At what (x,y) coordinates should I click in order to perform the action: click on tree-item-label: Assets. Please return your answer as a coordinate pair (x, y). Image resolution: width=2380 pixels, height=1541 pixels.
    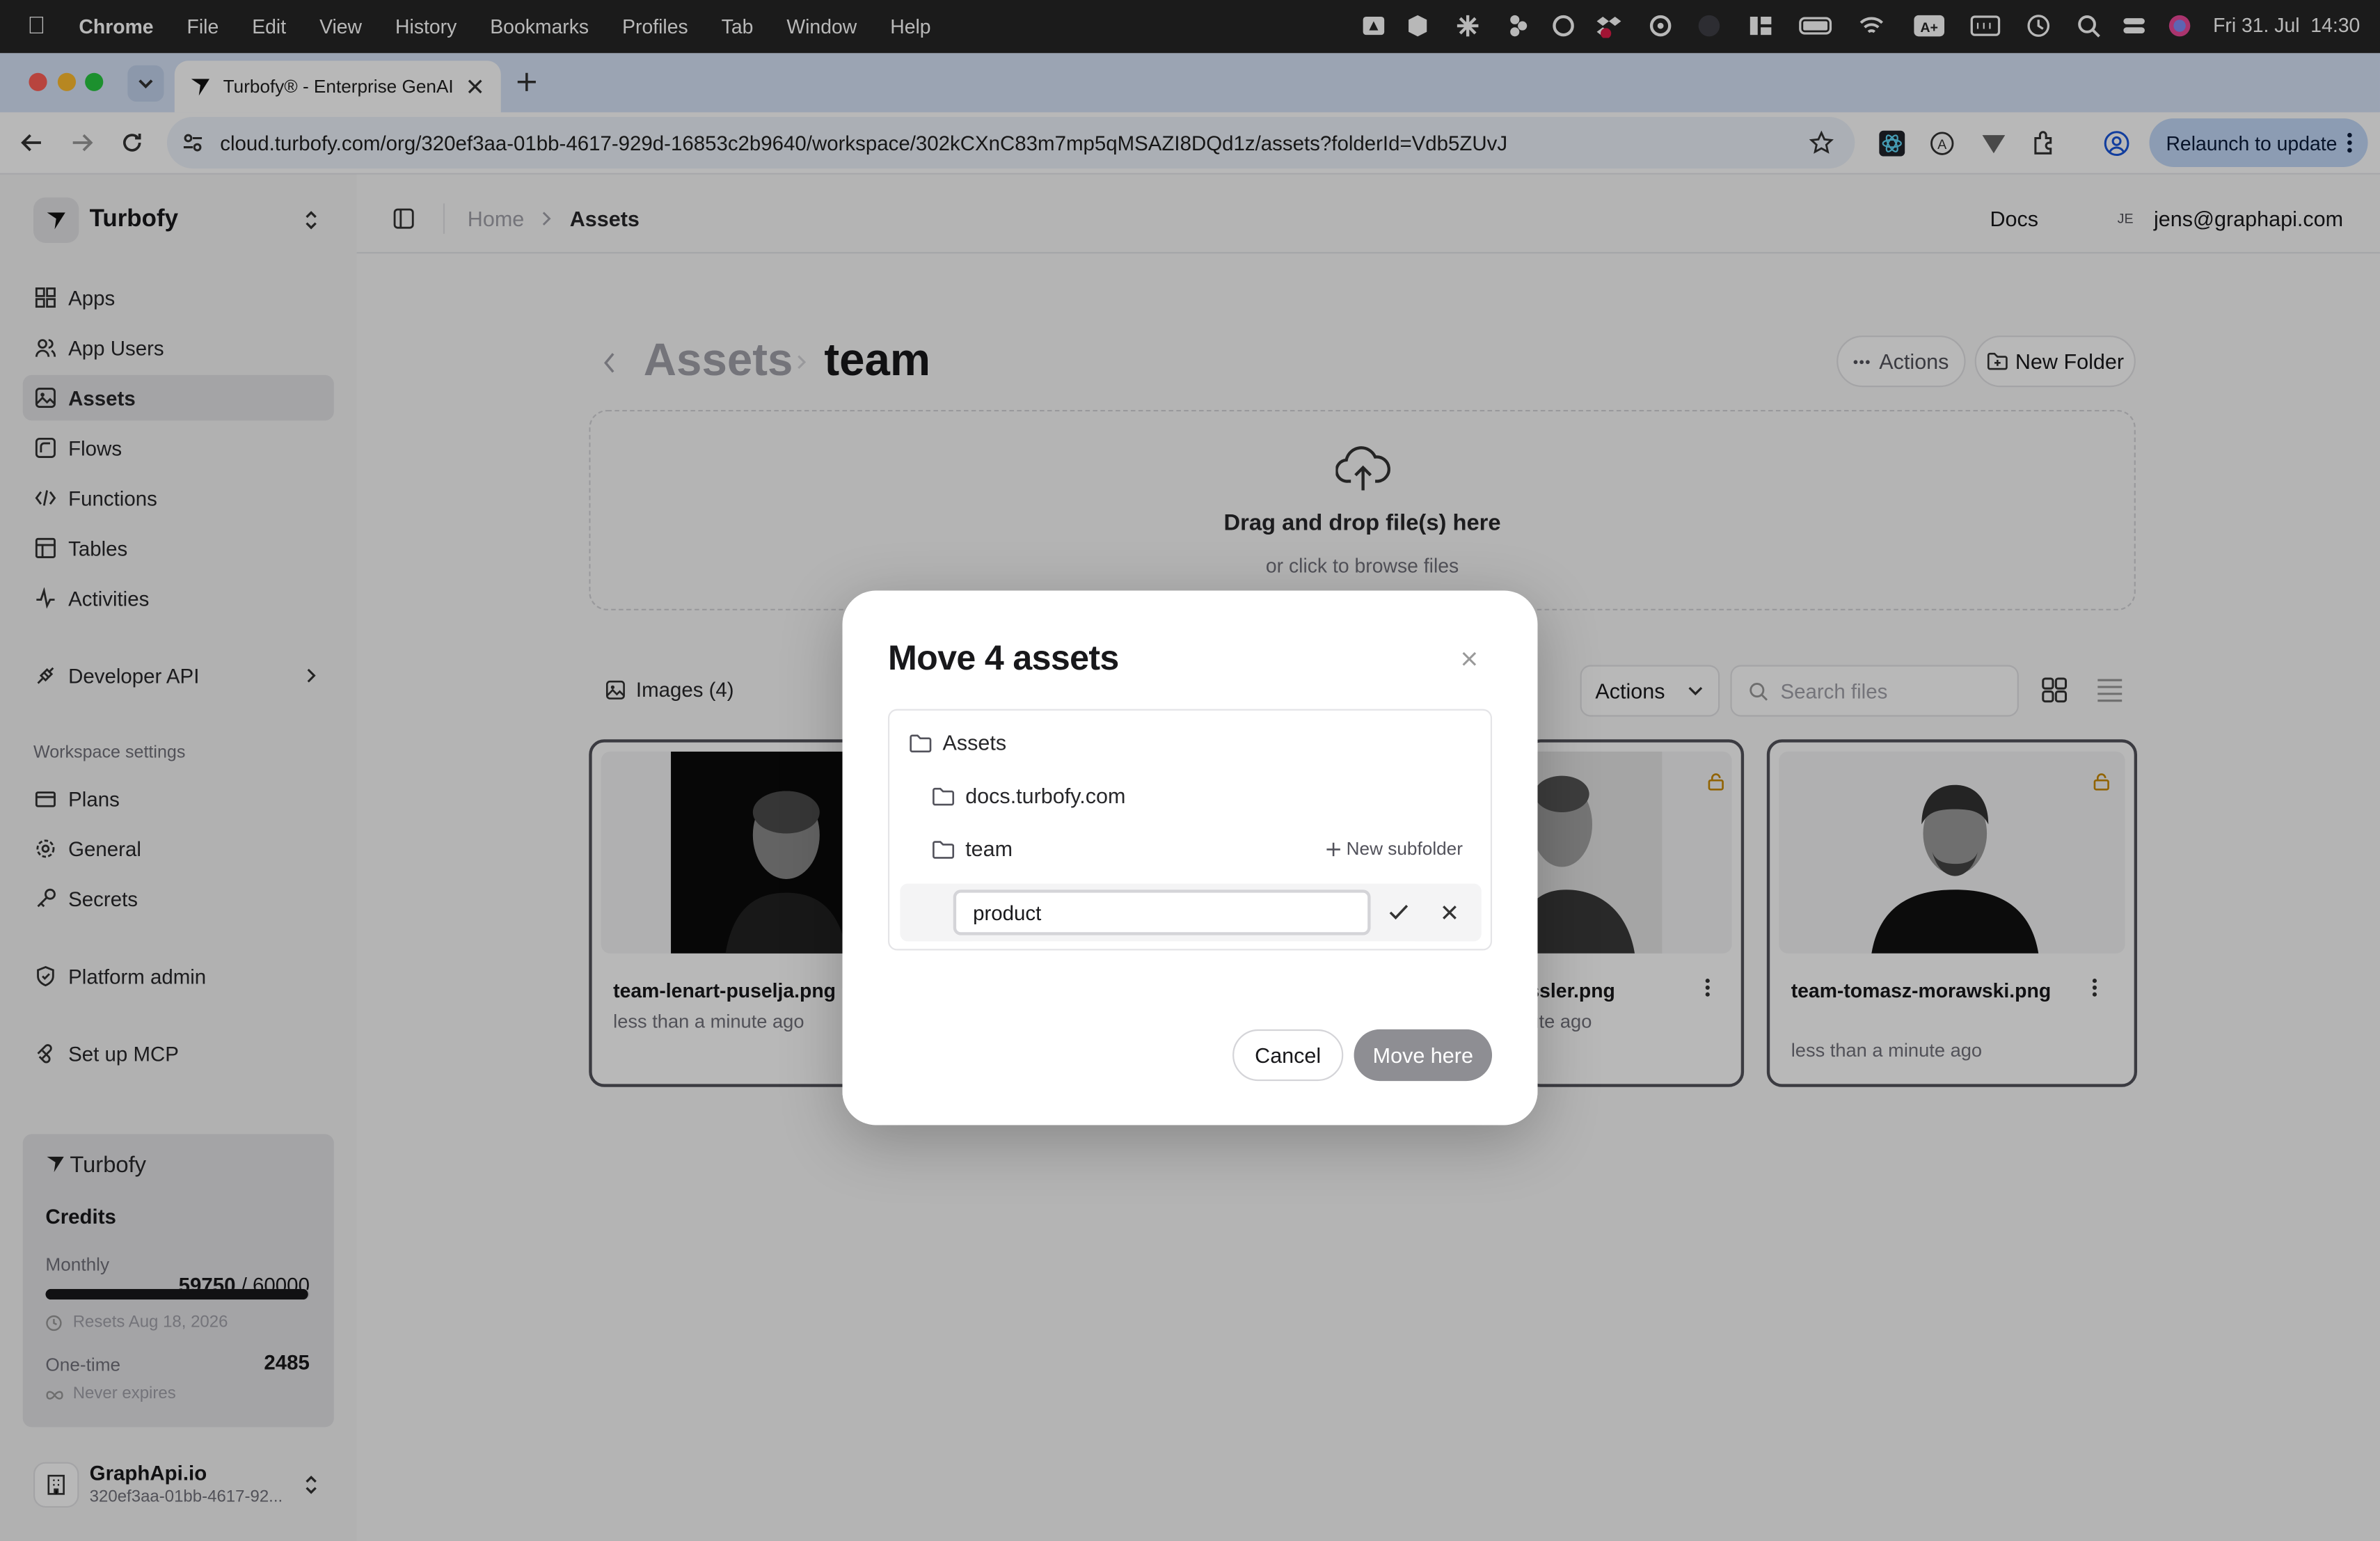
    Looking at the image, I should click on (974, 742).